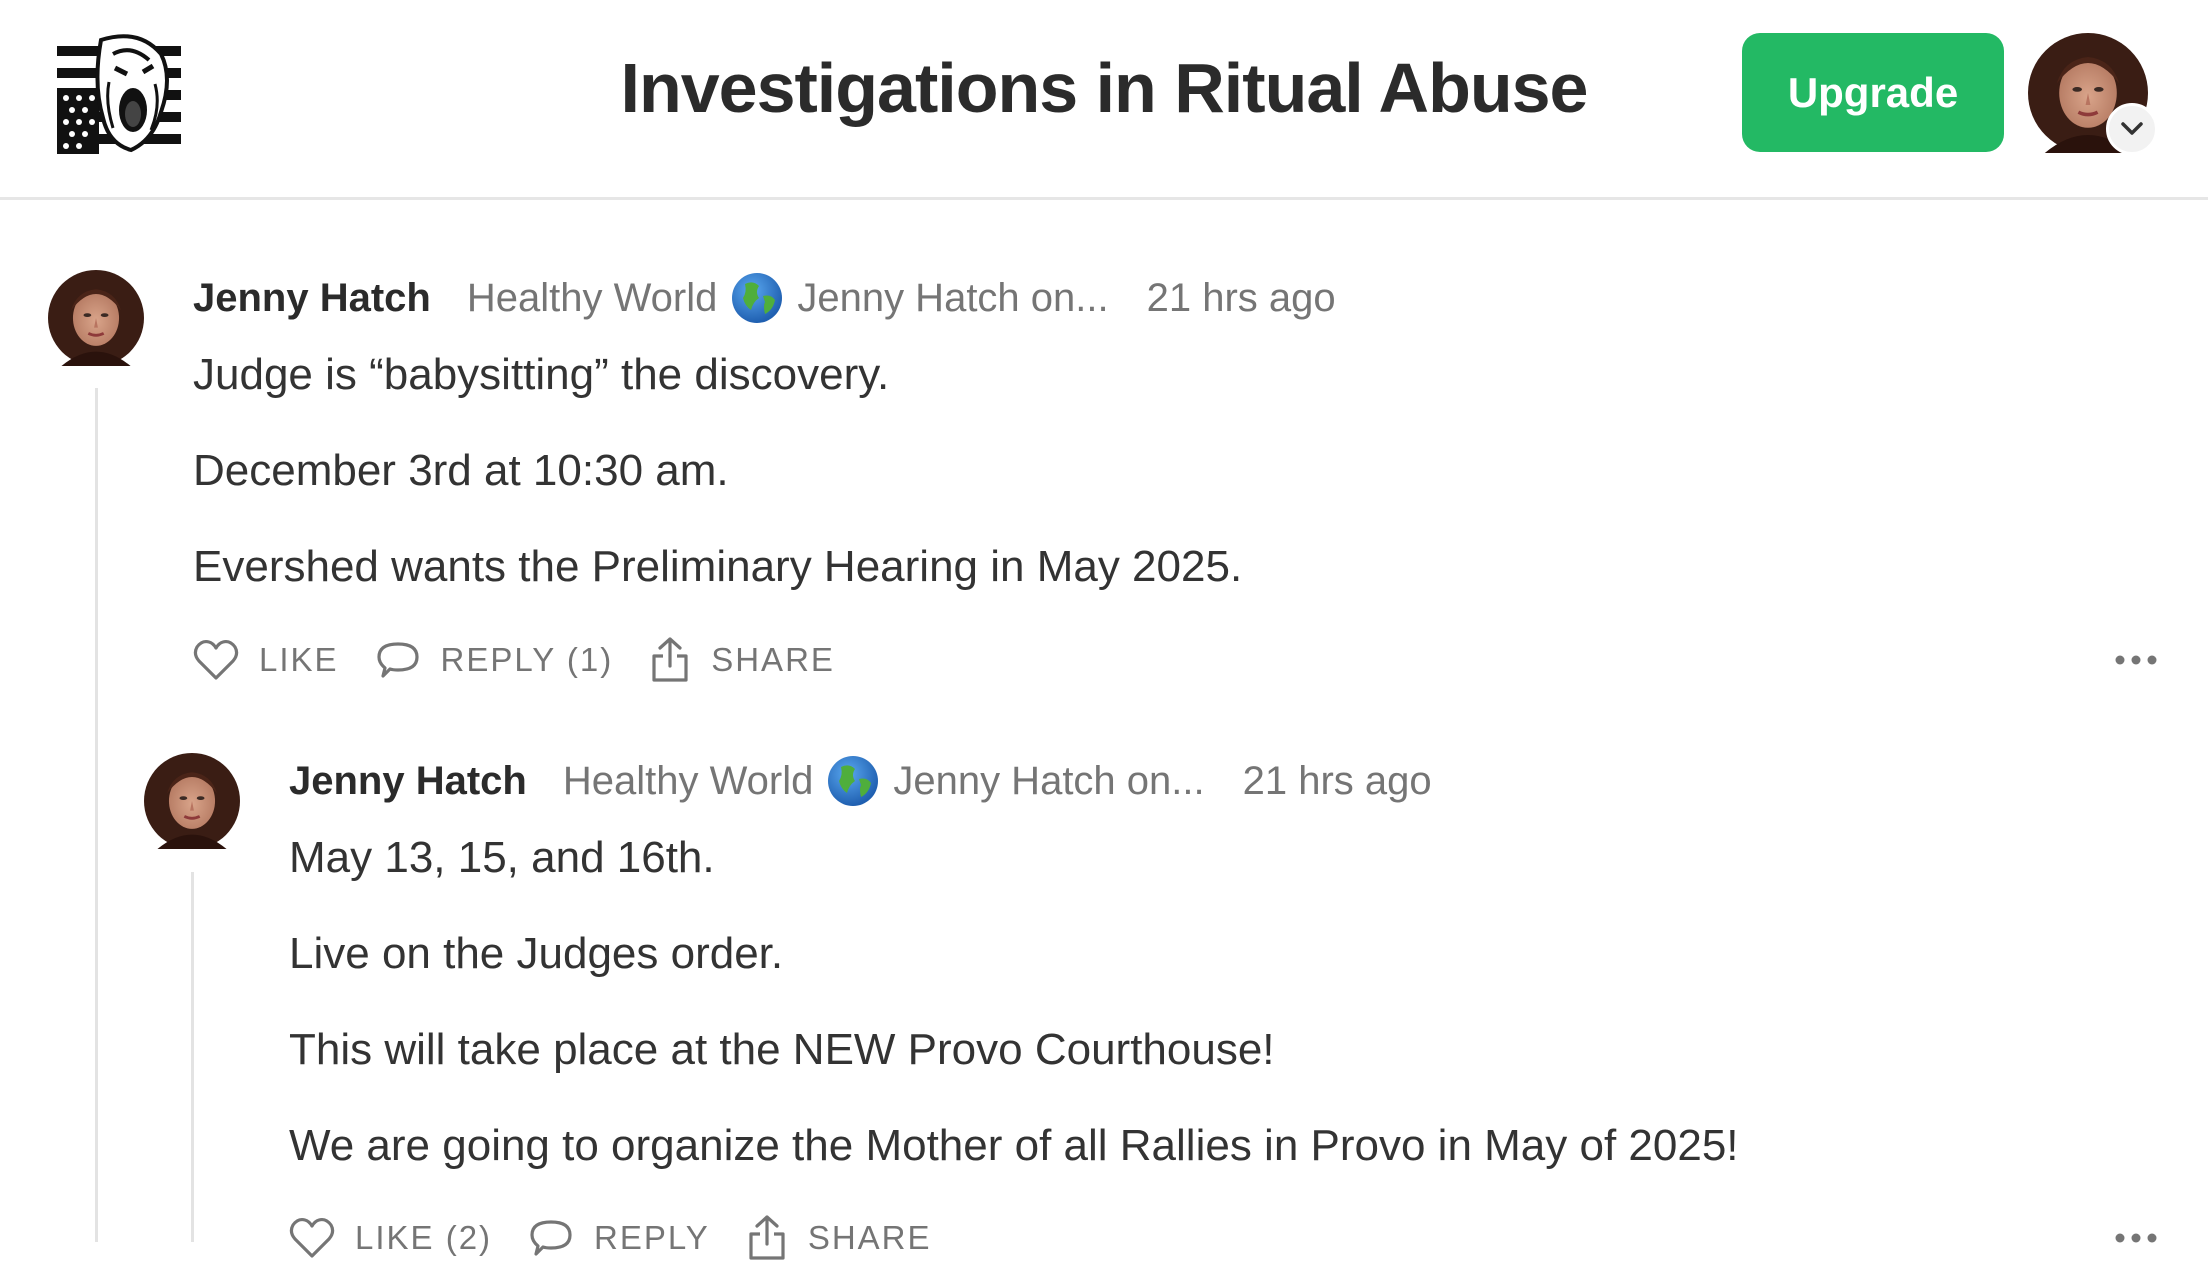  Describe the element at coordinates (652, 1237) in the screenshot. I see `reply-label: REPLY` at that location.